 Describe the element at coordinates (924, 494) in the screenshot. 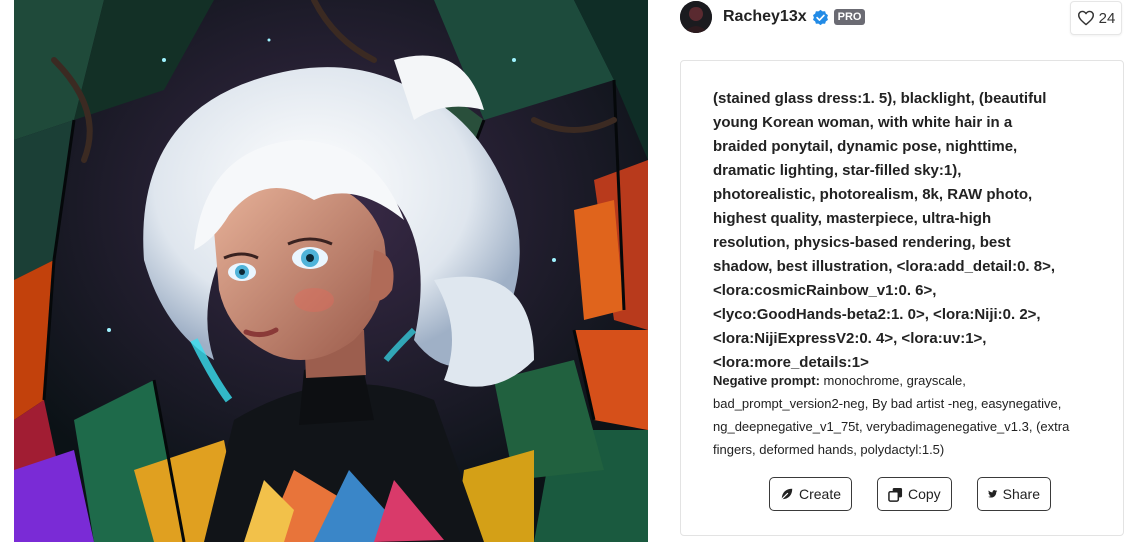

I see `copy-label: Copy` at that location.